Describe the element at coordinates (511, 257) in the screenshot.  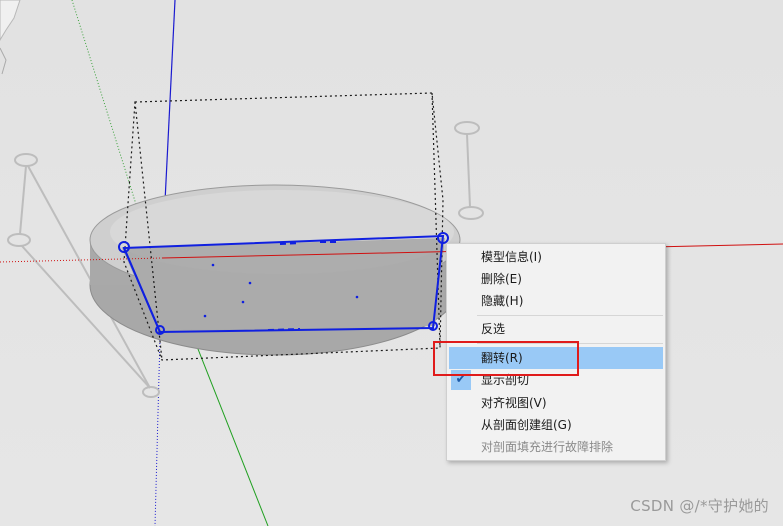
I see `menu-item-label: 模型信息(I)` at that location.